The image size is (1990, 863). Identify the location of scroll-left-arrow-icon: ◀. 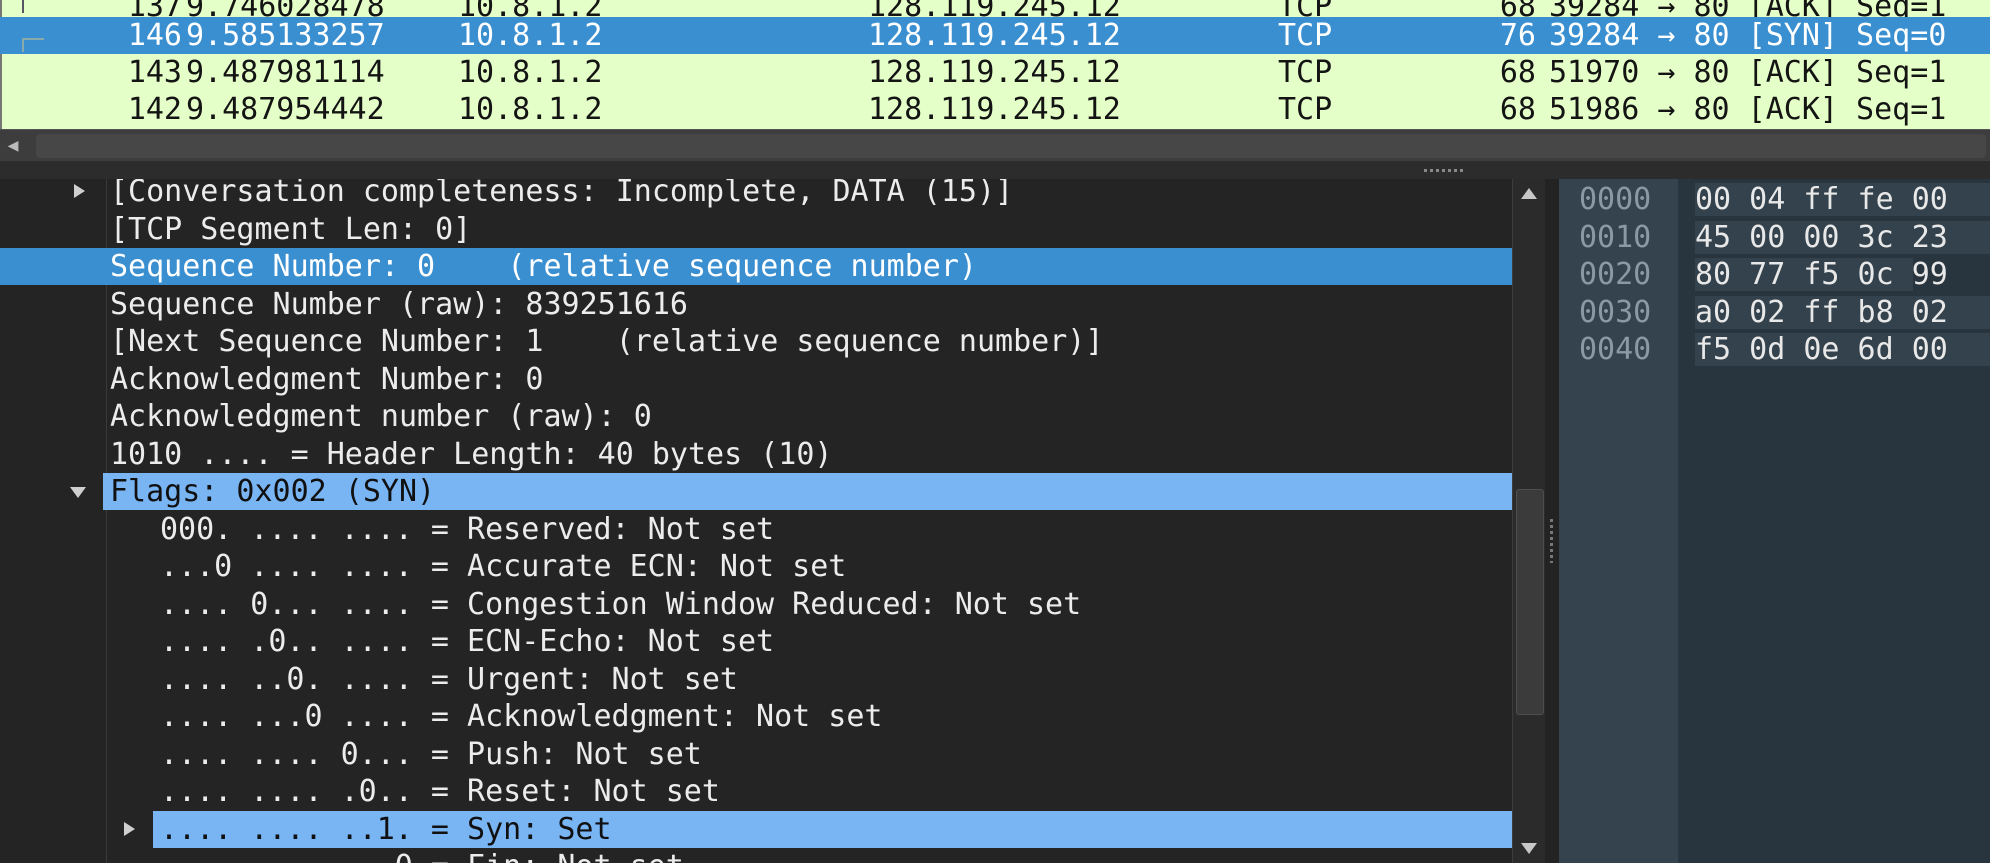
(13, 146).